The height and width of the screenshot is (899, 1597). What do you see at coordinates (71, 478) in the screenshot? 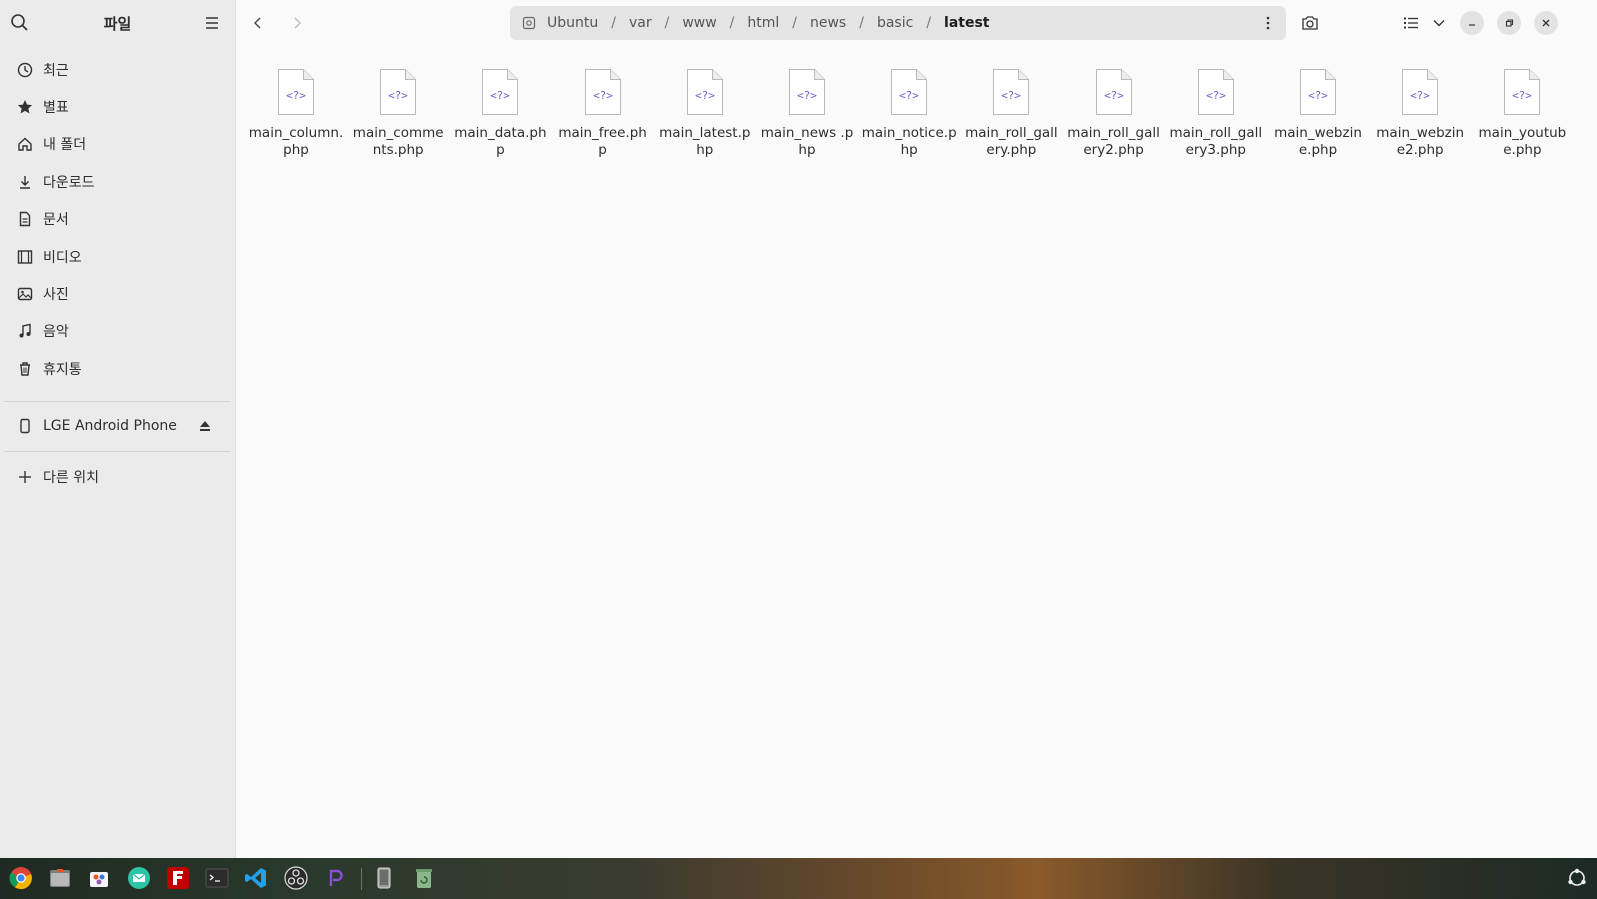
I see `sidebar-item-label: 다른 위치` at bounding box center [71, 478].